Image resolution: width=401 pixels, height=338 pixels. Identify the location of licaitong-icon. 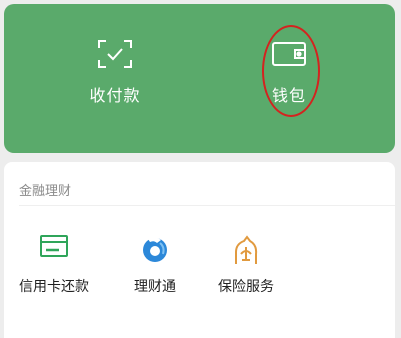
(155, 251).